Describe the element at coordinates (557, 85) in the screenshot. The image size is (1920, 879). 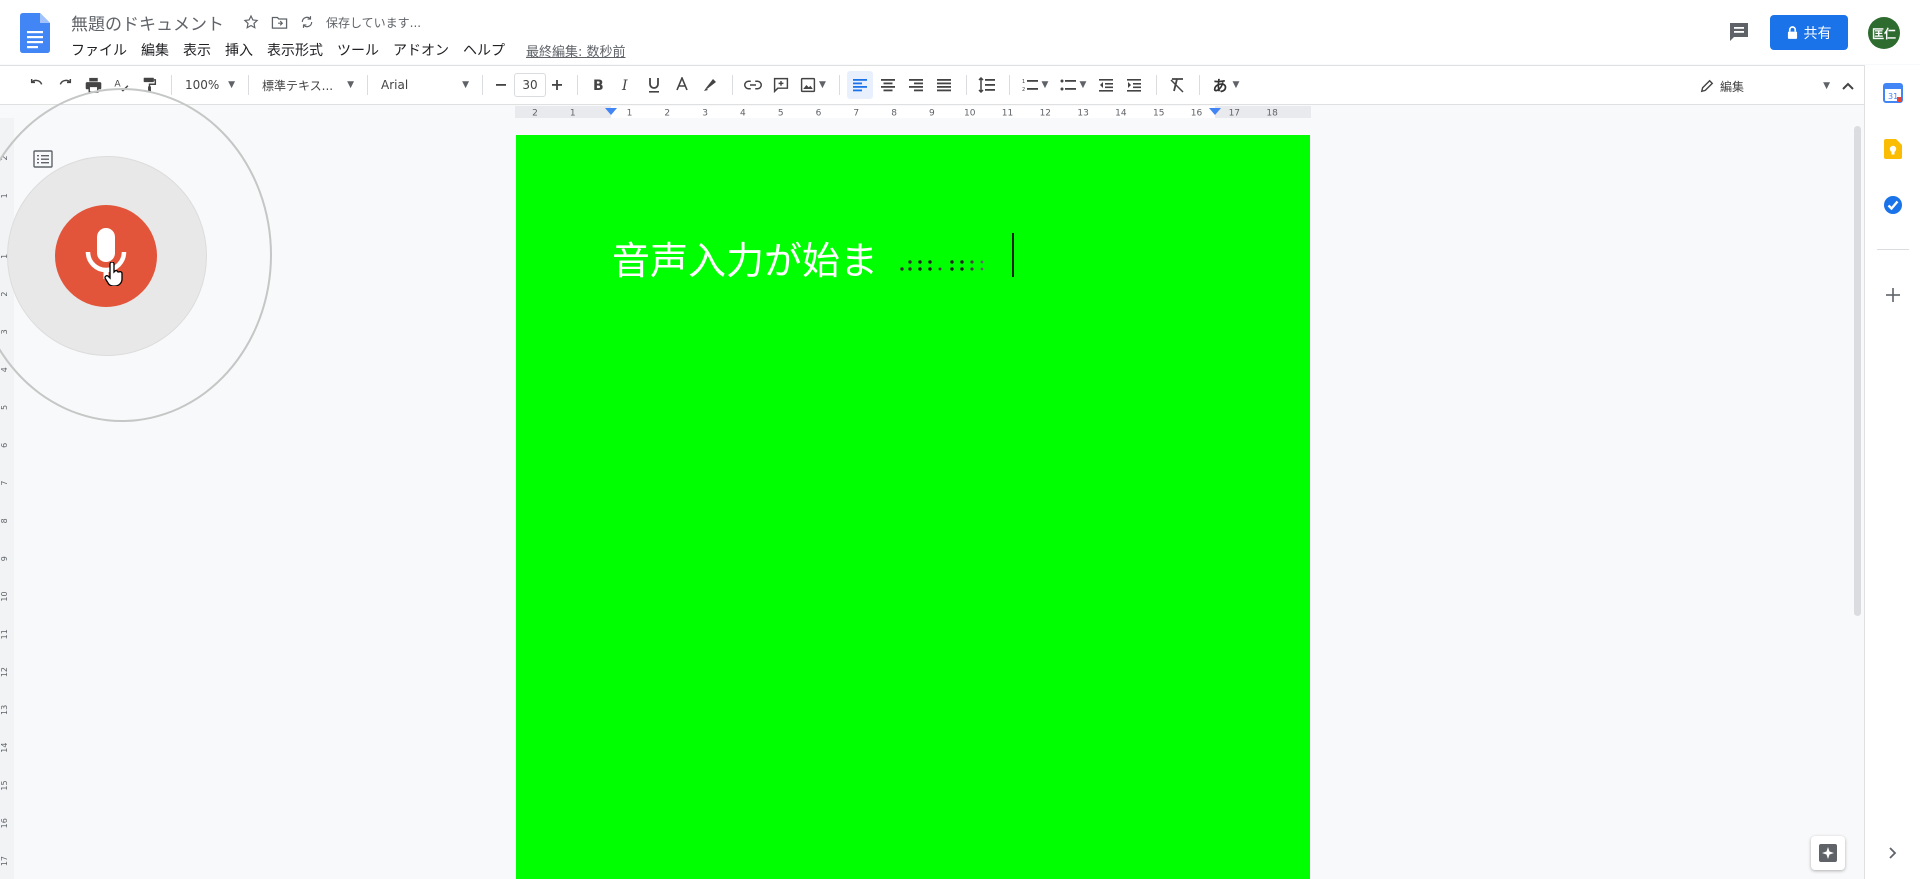
I see `increase-font-size-icon` at that location.